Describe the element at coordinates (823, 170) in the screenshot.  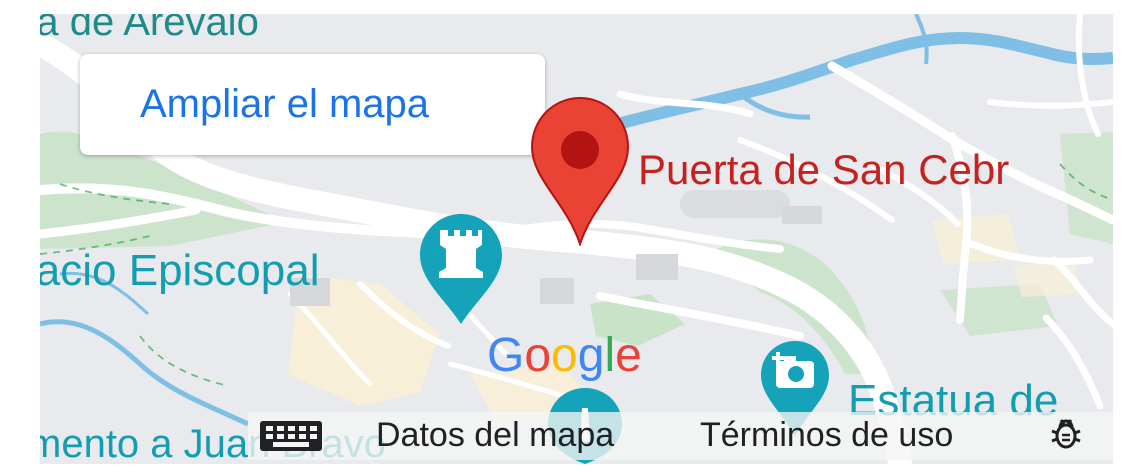
I see `selected-place-label: Puerta de San Cebr` at that location.